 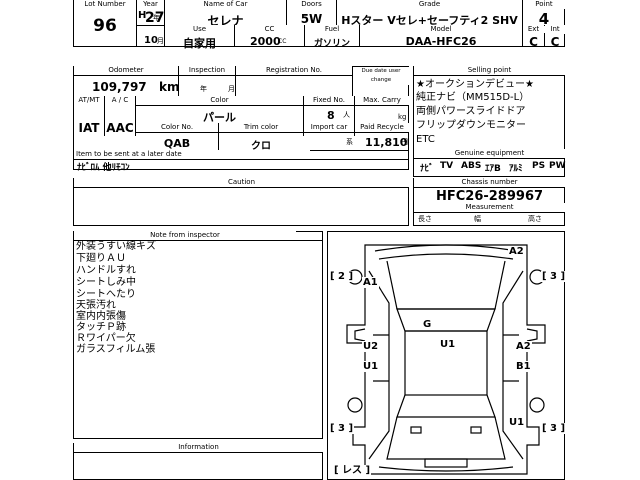 I want to click on selling-point-line: 純正ナビ（MM515D-L）, so click(x=473, y=97).